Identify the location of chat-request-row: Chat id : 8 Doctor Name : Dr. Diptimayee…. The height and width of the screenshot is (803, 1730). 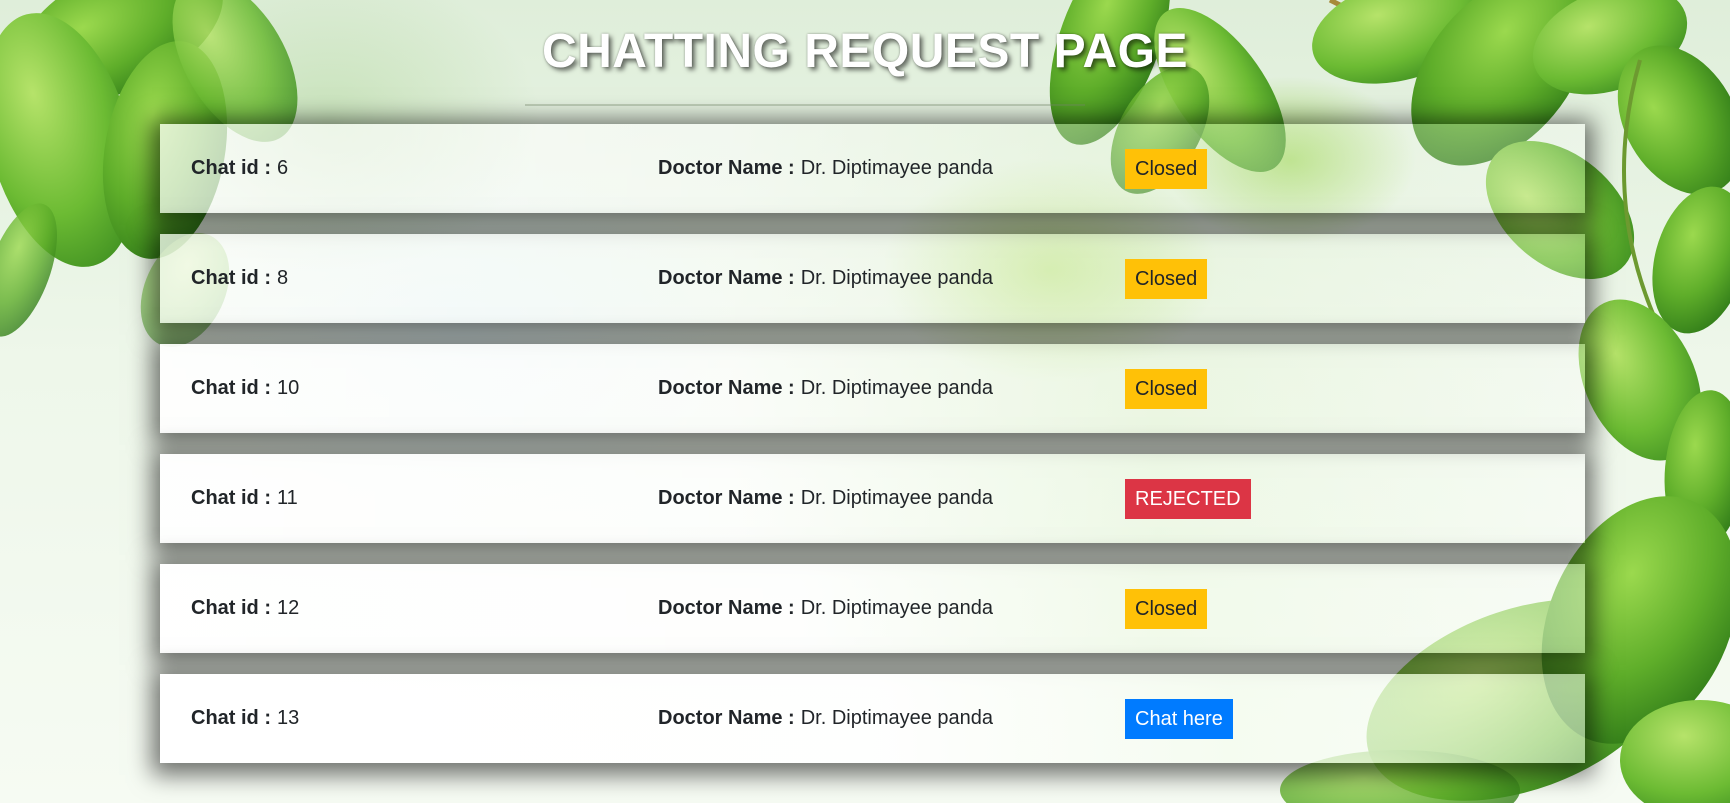
(872, 278).